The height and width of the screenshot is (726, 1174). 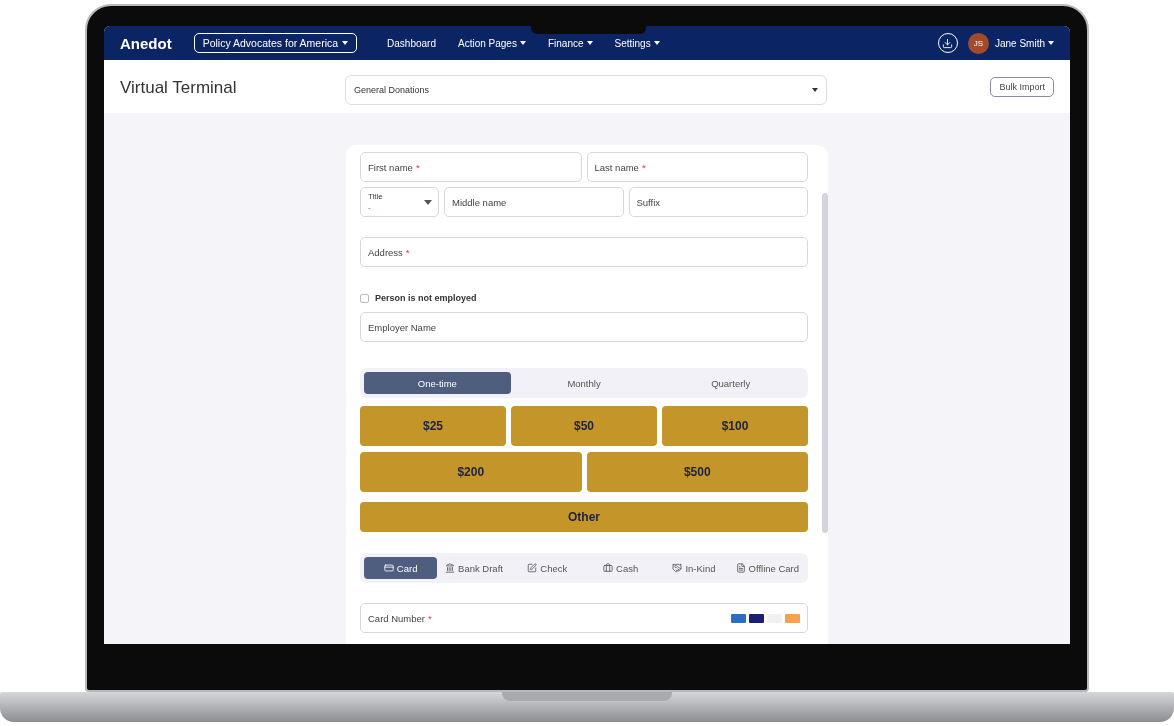 What do you see at coordinates (534, 202) in the screenshot?
I see `text-field: Middle name` at bounding box center [534, 202].